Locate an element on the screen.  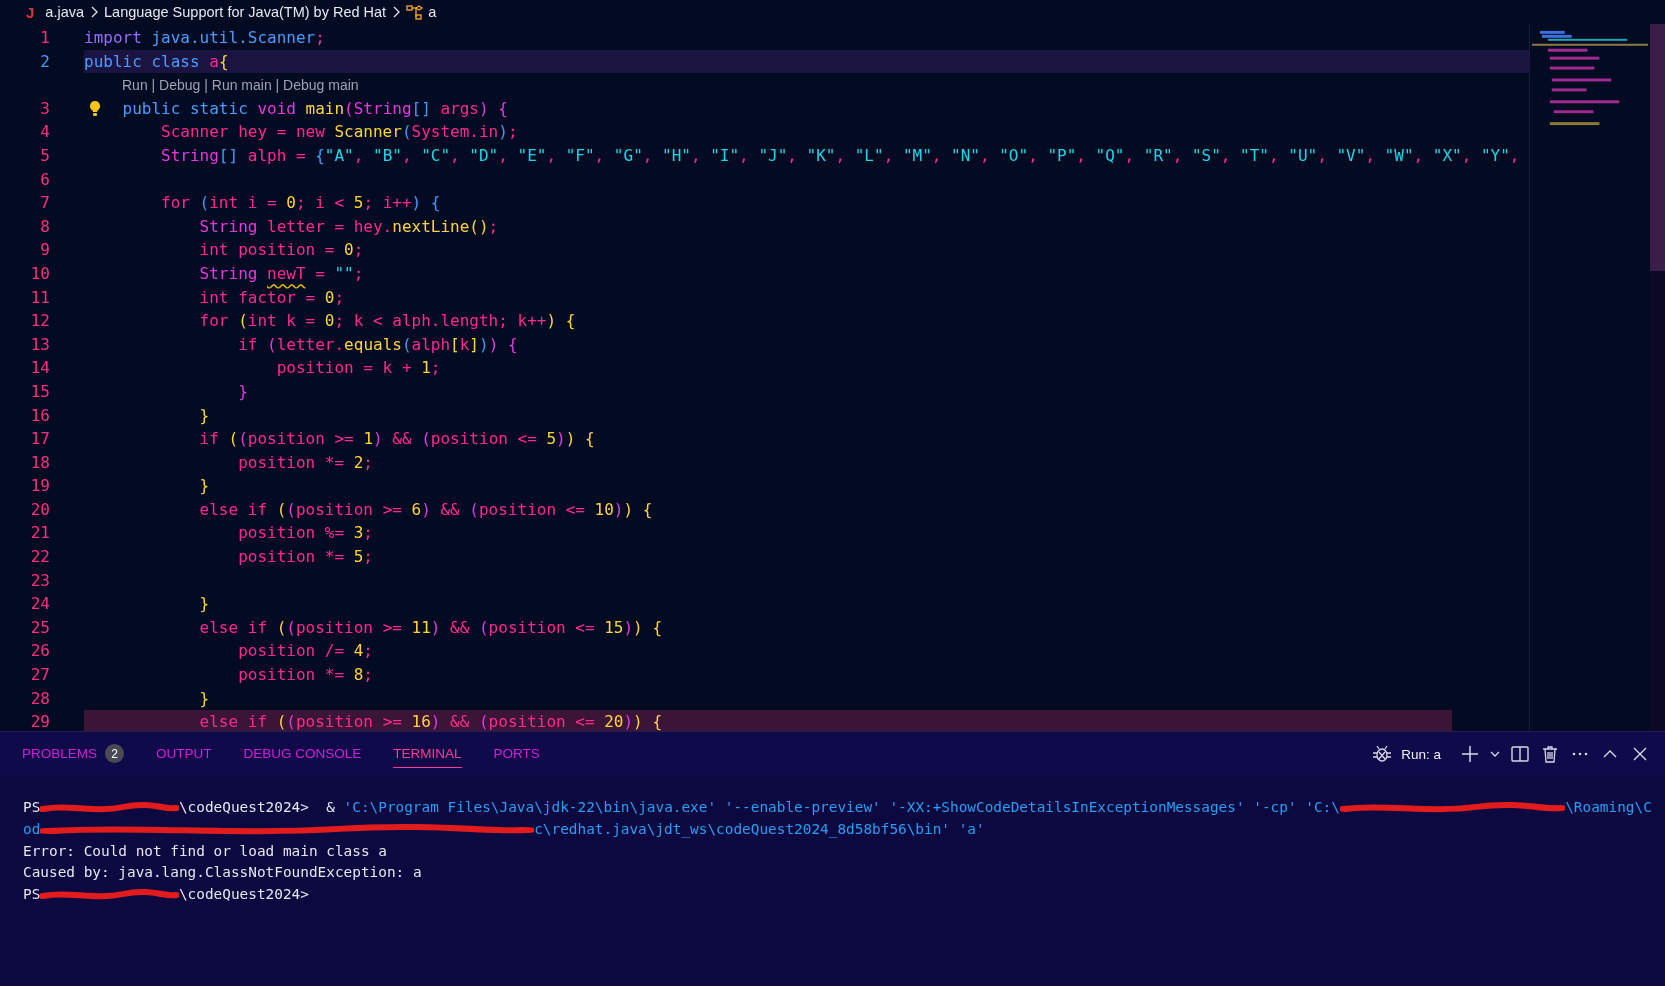
bug-icon is located at coordinates (1382, 754).